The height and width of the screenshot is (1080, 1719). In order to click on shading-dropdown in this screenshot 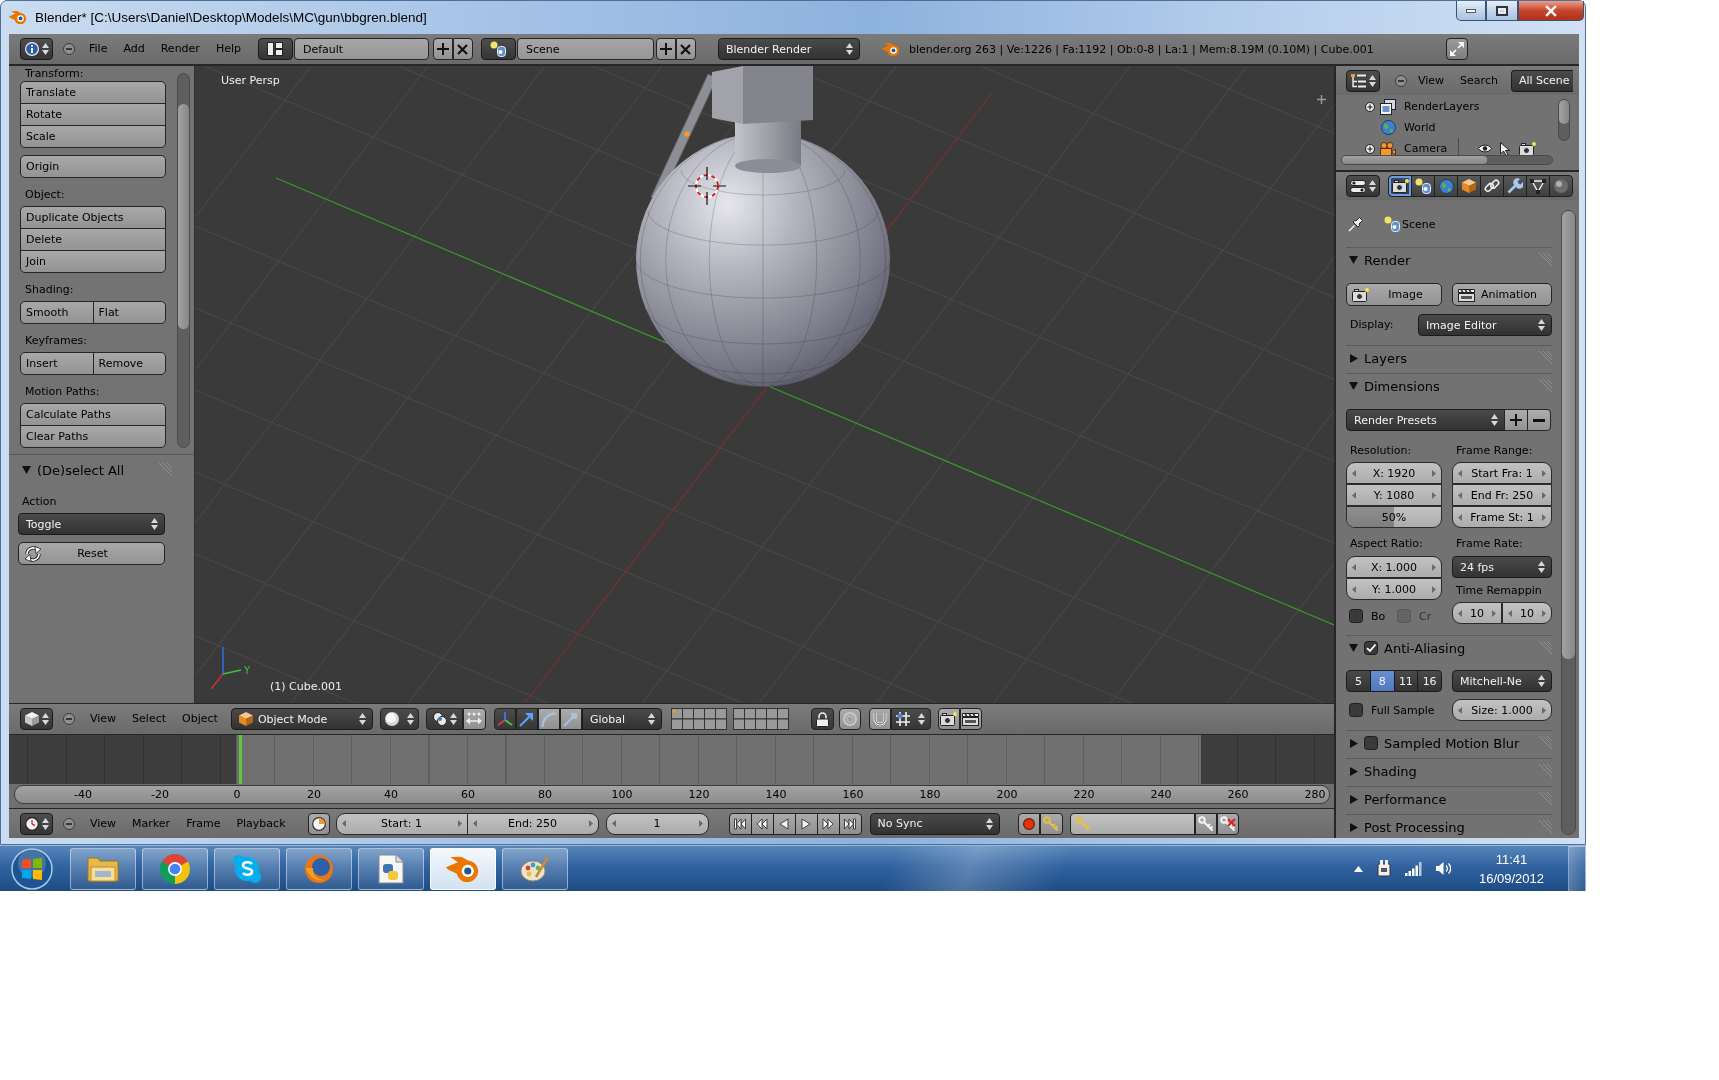, I will do `click(399, 719)`.